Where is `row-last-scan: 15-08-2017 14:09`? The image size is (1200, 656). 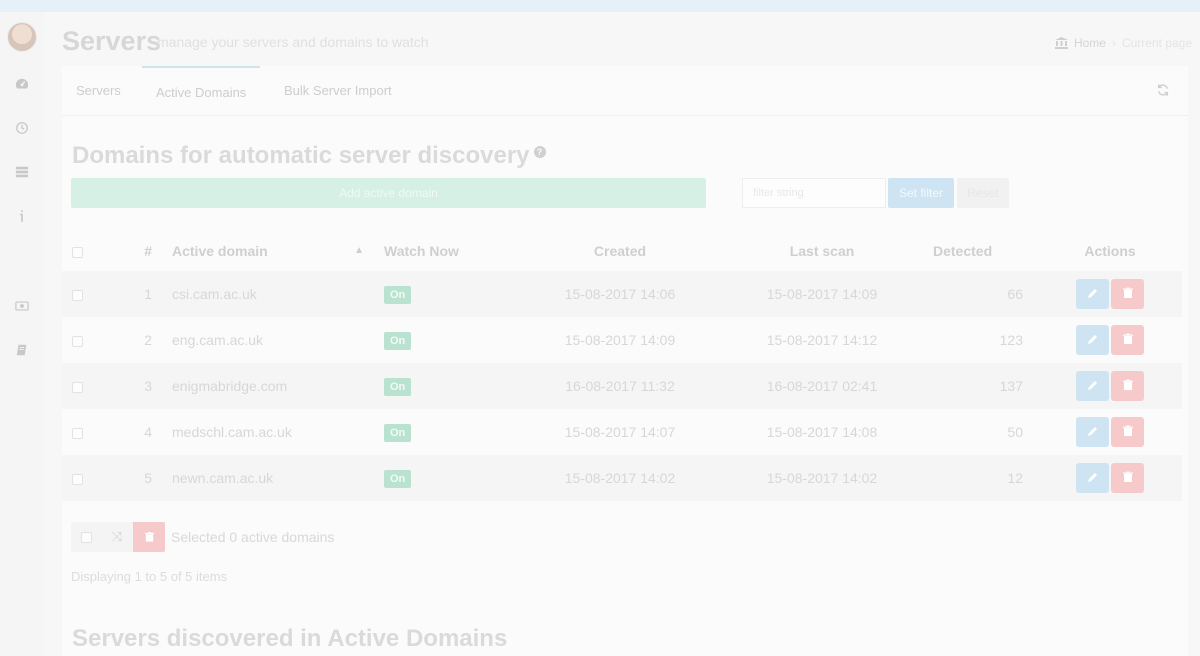
row-last-scan: 15-08-2017 14:09 is located at coordinates (822, 294).